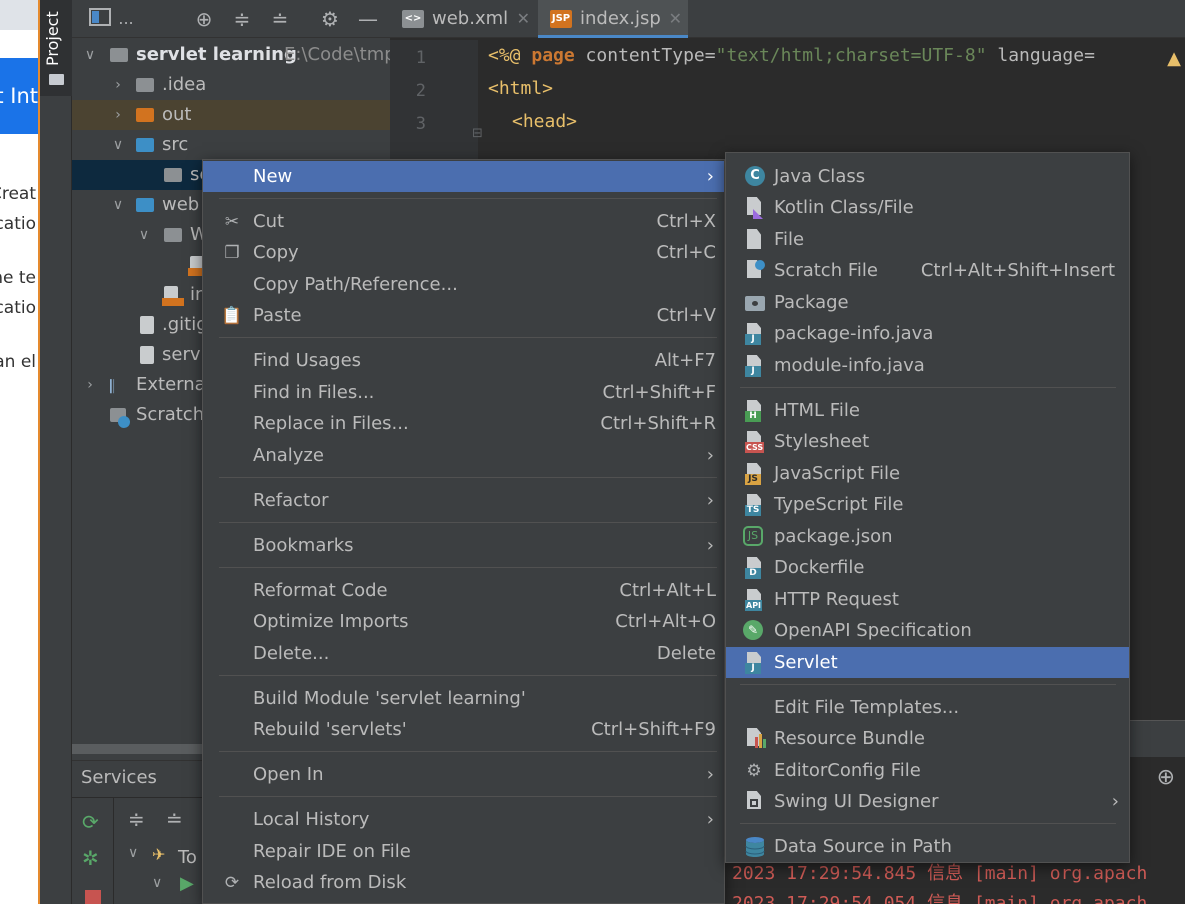 The width and height of the screenshot is (1185, 904). I want to click on submenu-item-file: File, so click(927, 239).